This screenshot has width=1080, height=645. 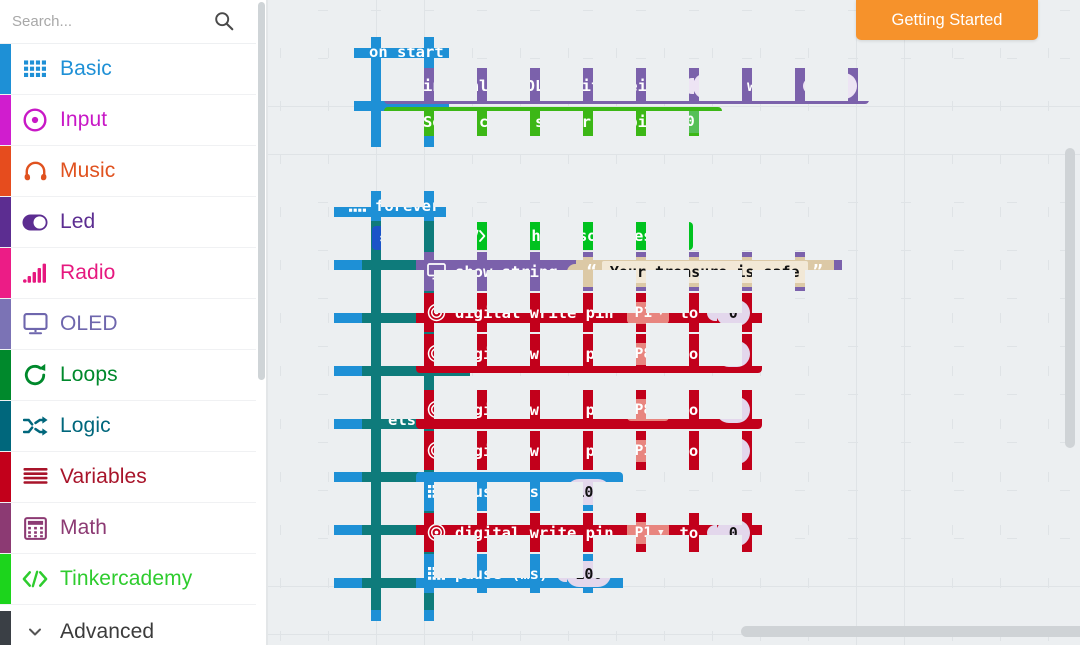 What do you see at coordinates (506, 271) in the screenshot?
I see `show-string-text: show string` at bounding box center [506, 271].